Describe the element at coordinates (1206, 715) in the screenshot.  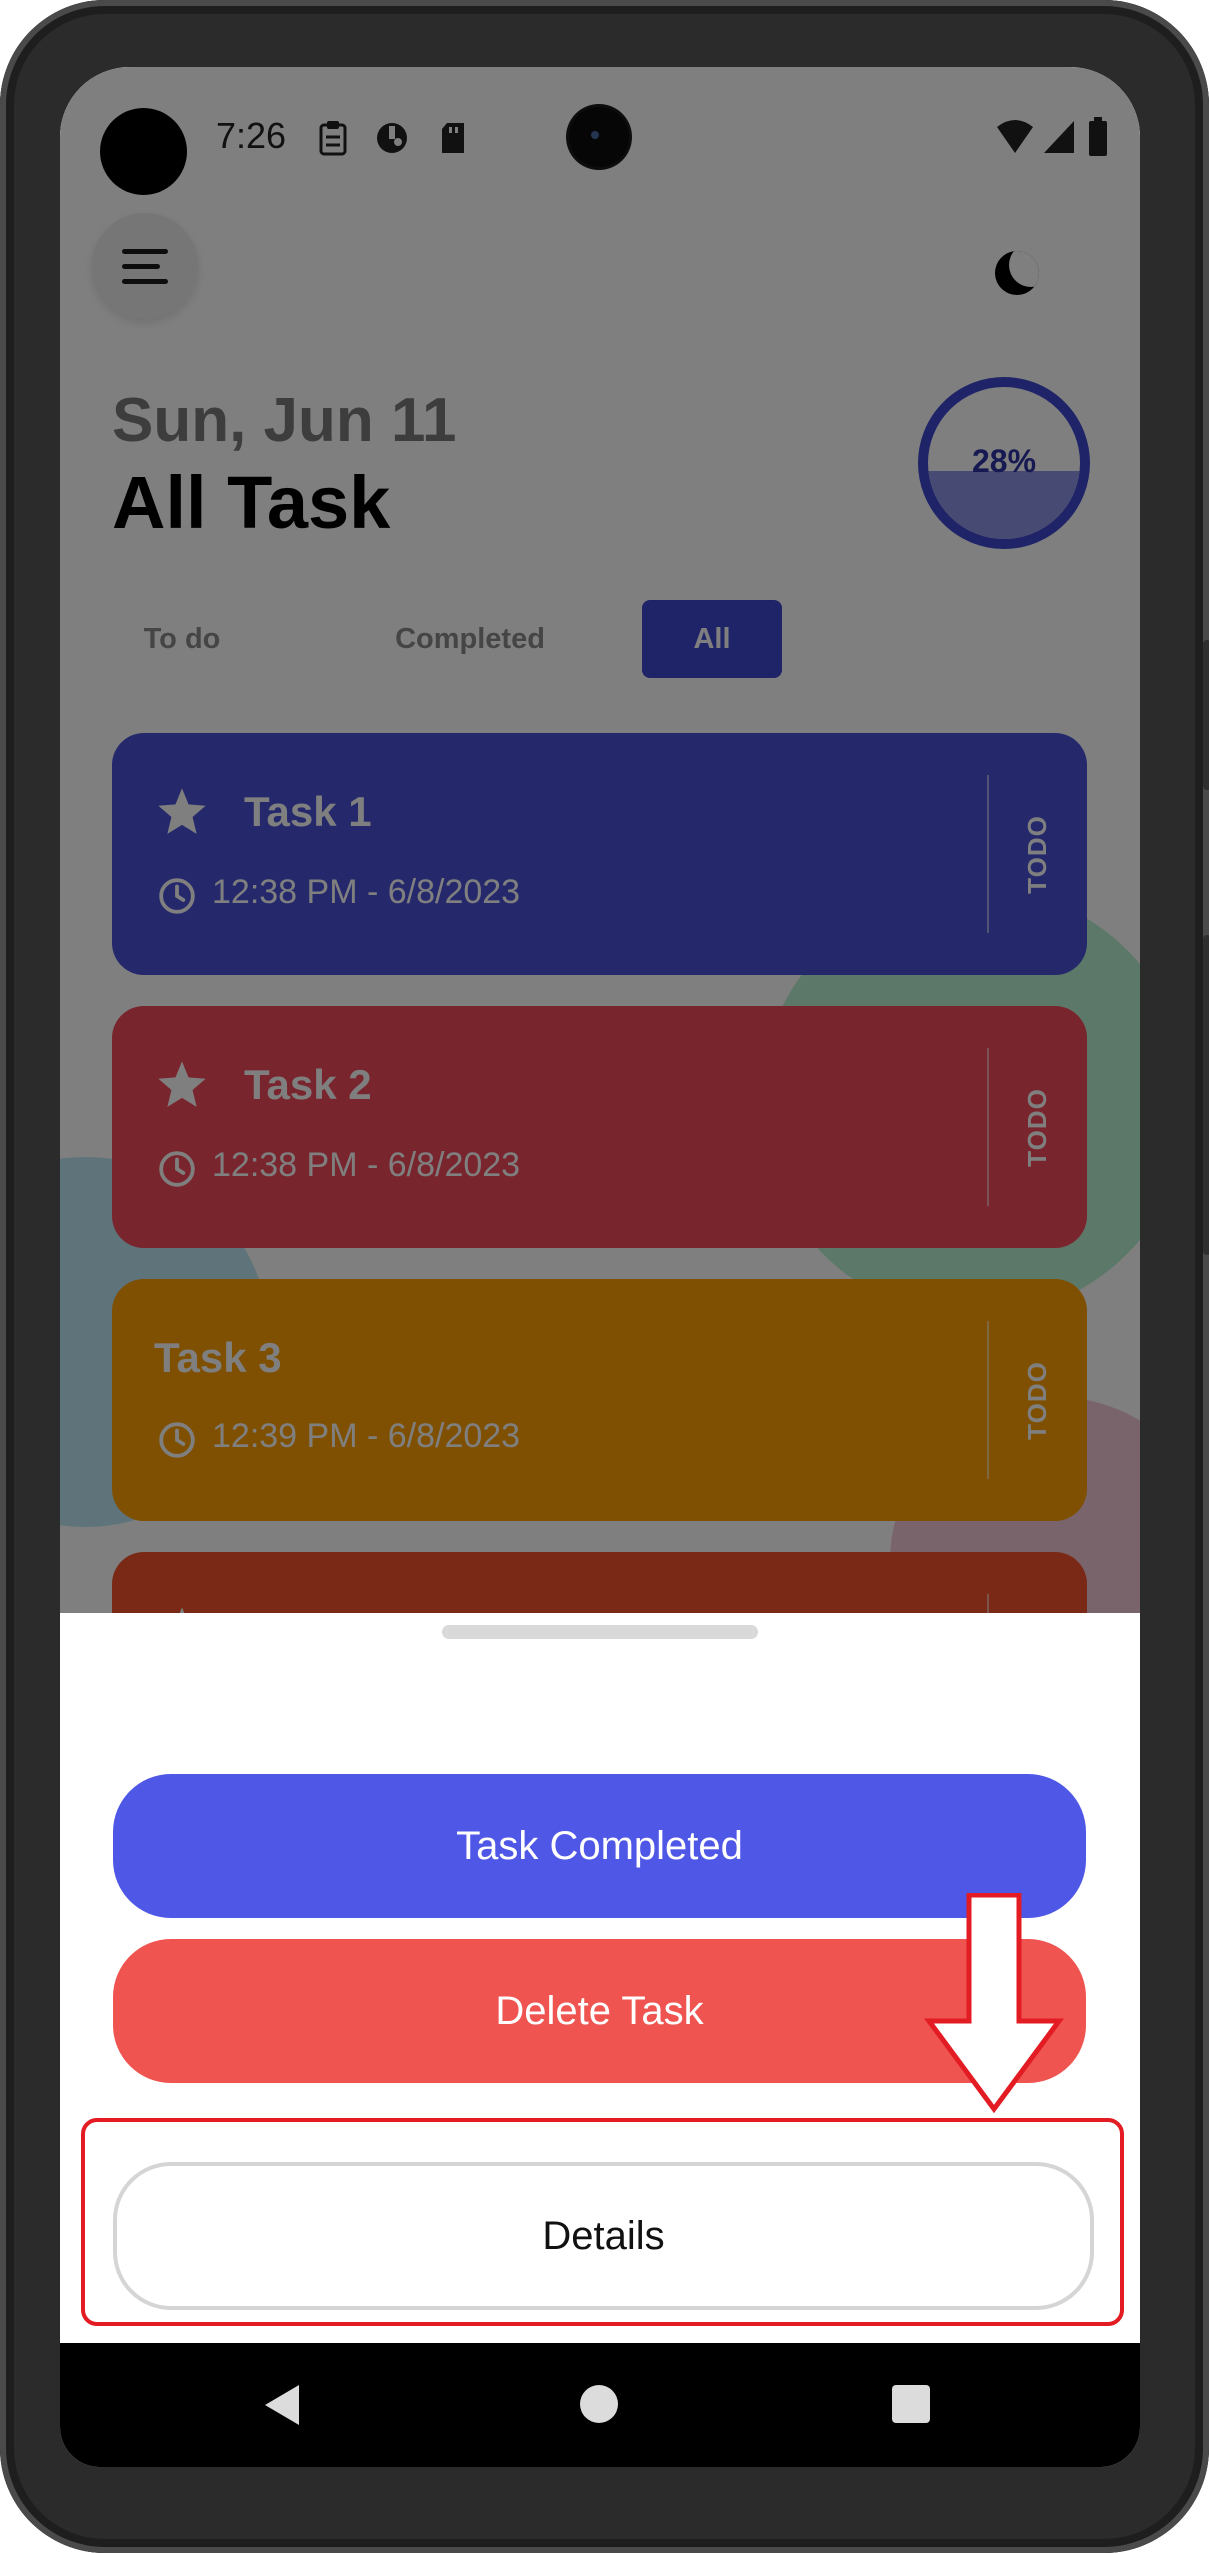
I see `power-button` at that location.